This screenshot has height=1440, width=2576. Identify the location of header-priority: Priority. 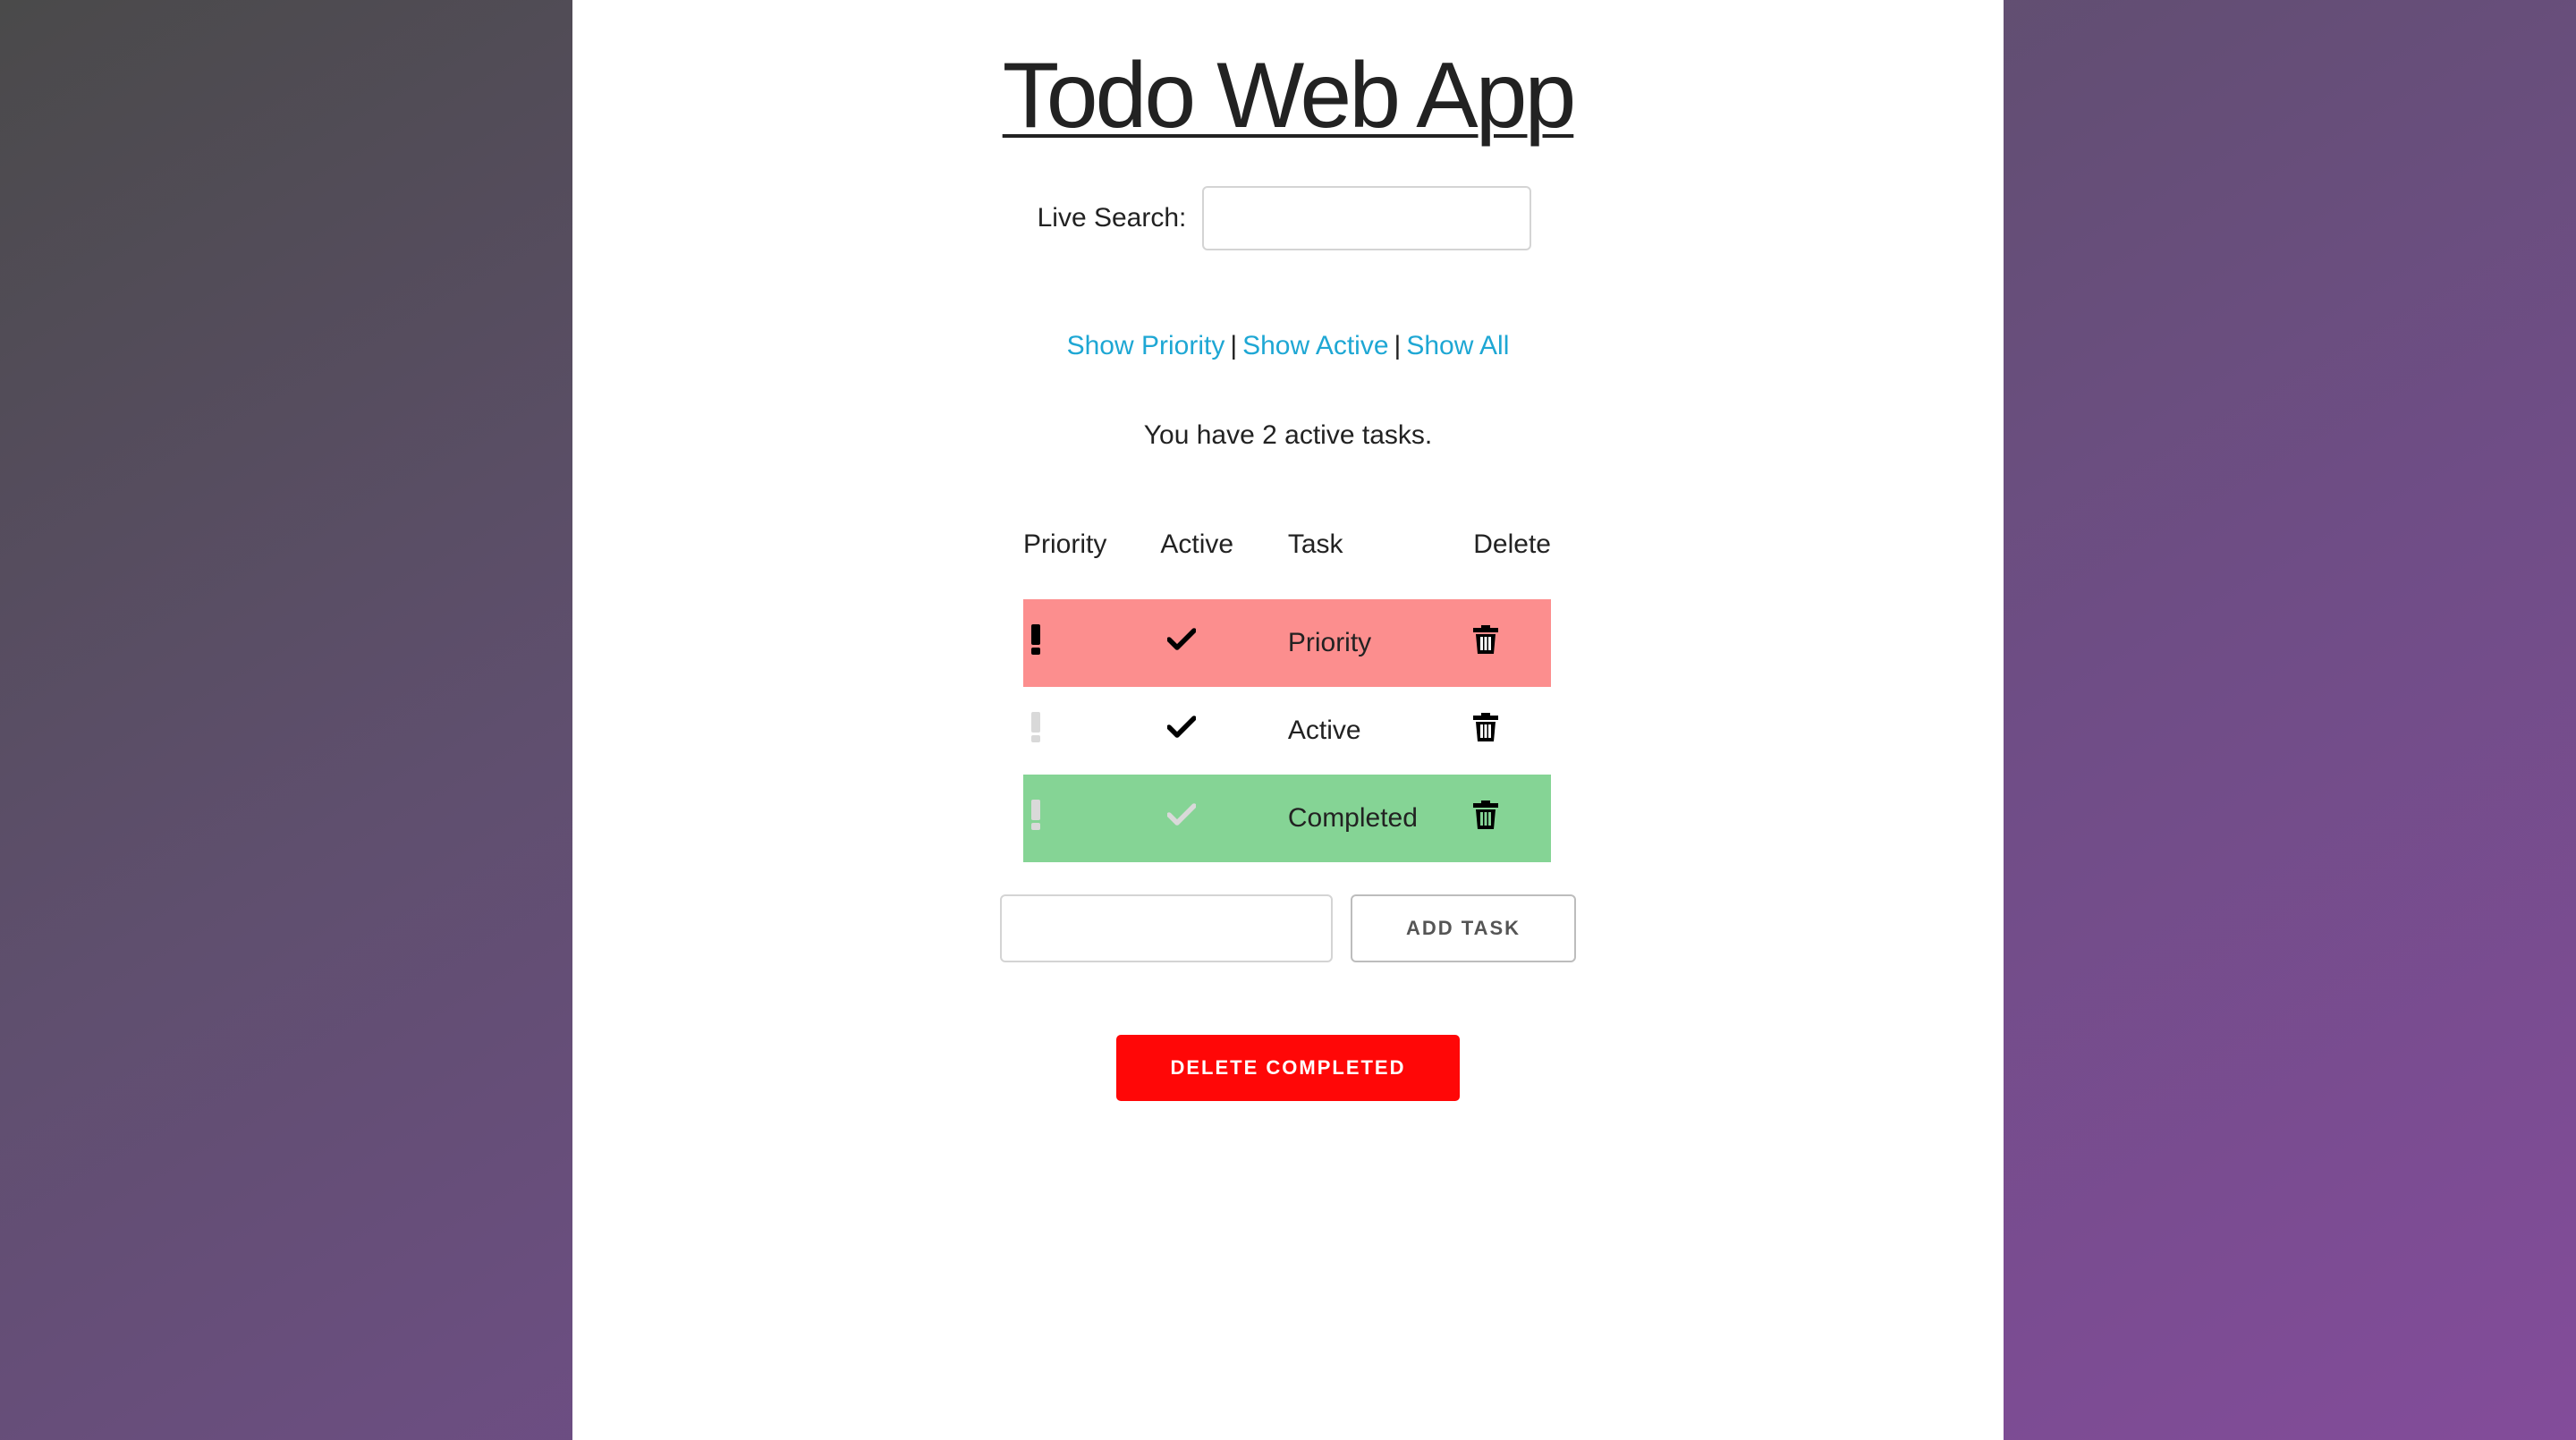
(1065, 544).